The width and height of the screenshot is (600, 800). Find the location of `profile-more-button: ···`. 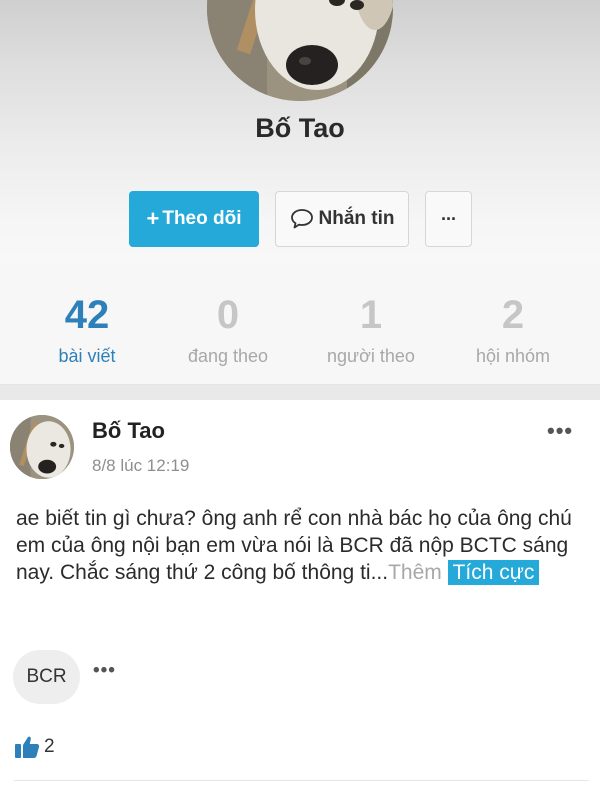

profile-more-button: ··· is located at coordinates (448, 219).